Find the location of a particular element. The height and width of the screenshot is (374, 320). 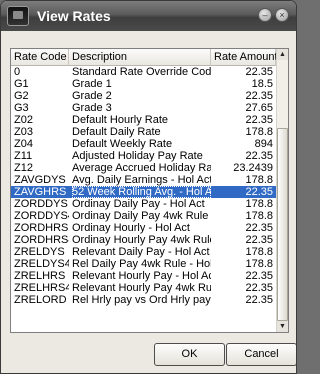

table-row: Z11 Adjusted Holiday Pay Rate 22.35 is located at coordinates (143, 156).